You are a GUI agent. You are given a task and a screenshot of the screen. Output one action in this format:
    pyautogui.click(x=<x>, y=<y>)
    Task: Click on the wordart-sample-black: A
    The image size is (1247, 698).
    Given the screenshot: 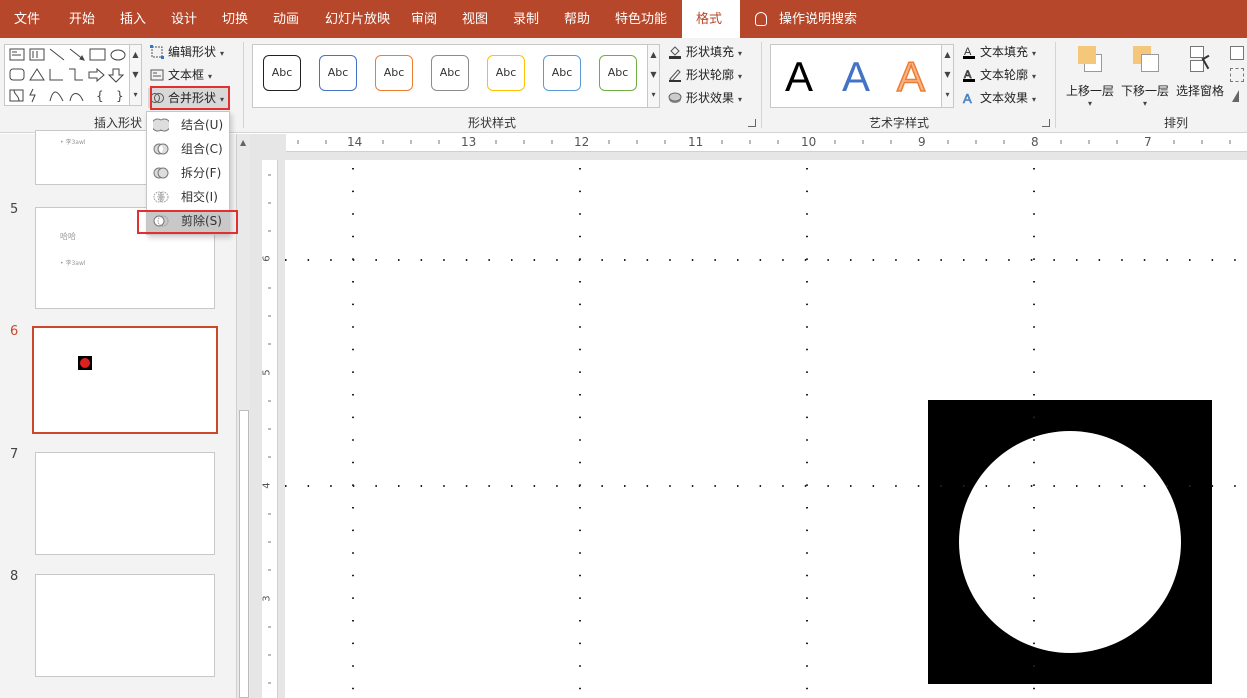 What is the action you would take?
    pyautogui.click(x=799, y=77)
    